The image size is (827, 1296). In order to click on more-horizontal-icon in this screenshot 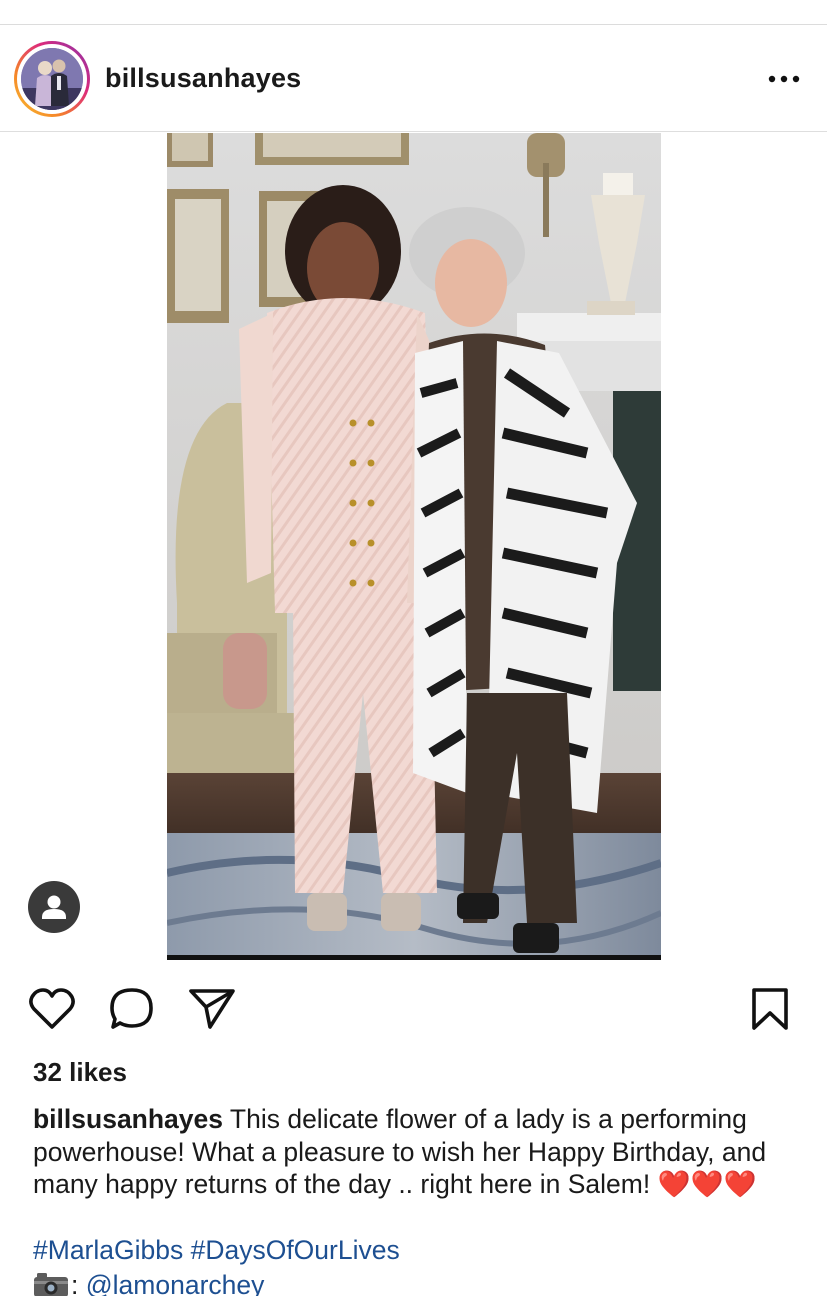, I will do `click(784, 79)`.